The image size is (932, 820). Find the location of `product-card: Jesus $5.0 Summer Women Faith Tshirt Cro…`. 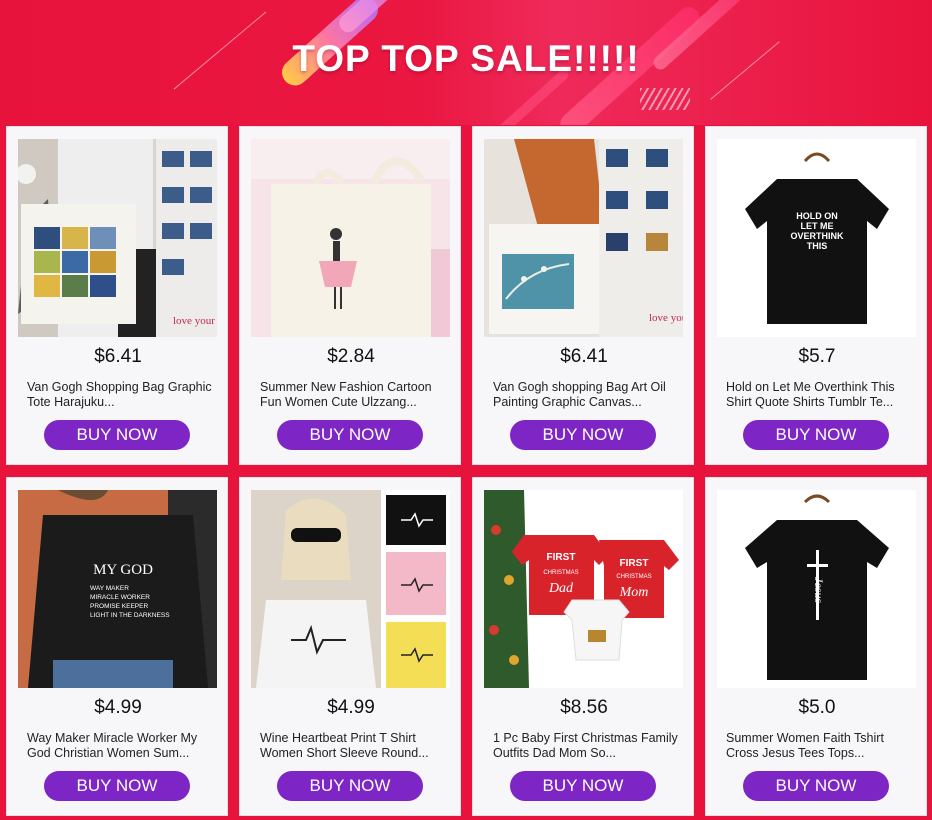

product-card: Jesus $5.0 Summer Women Faith Tshirt Cro… is located at coordinates (816, 646).